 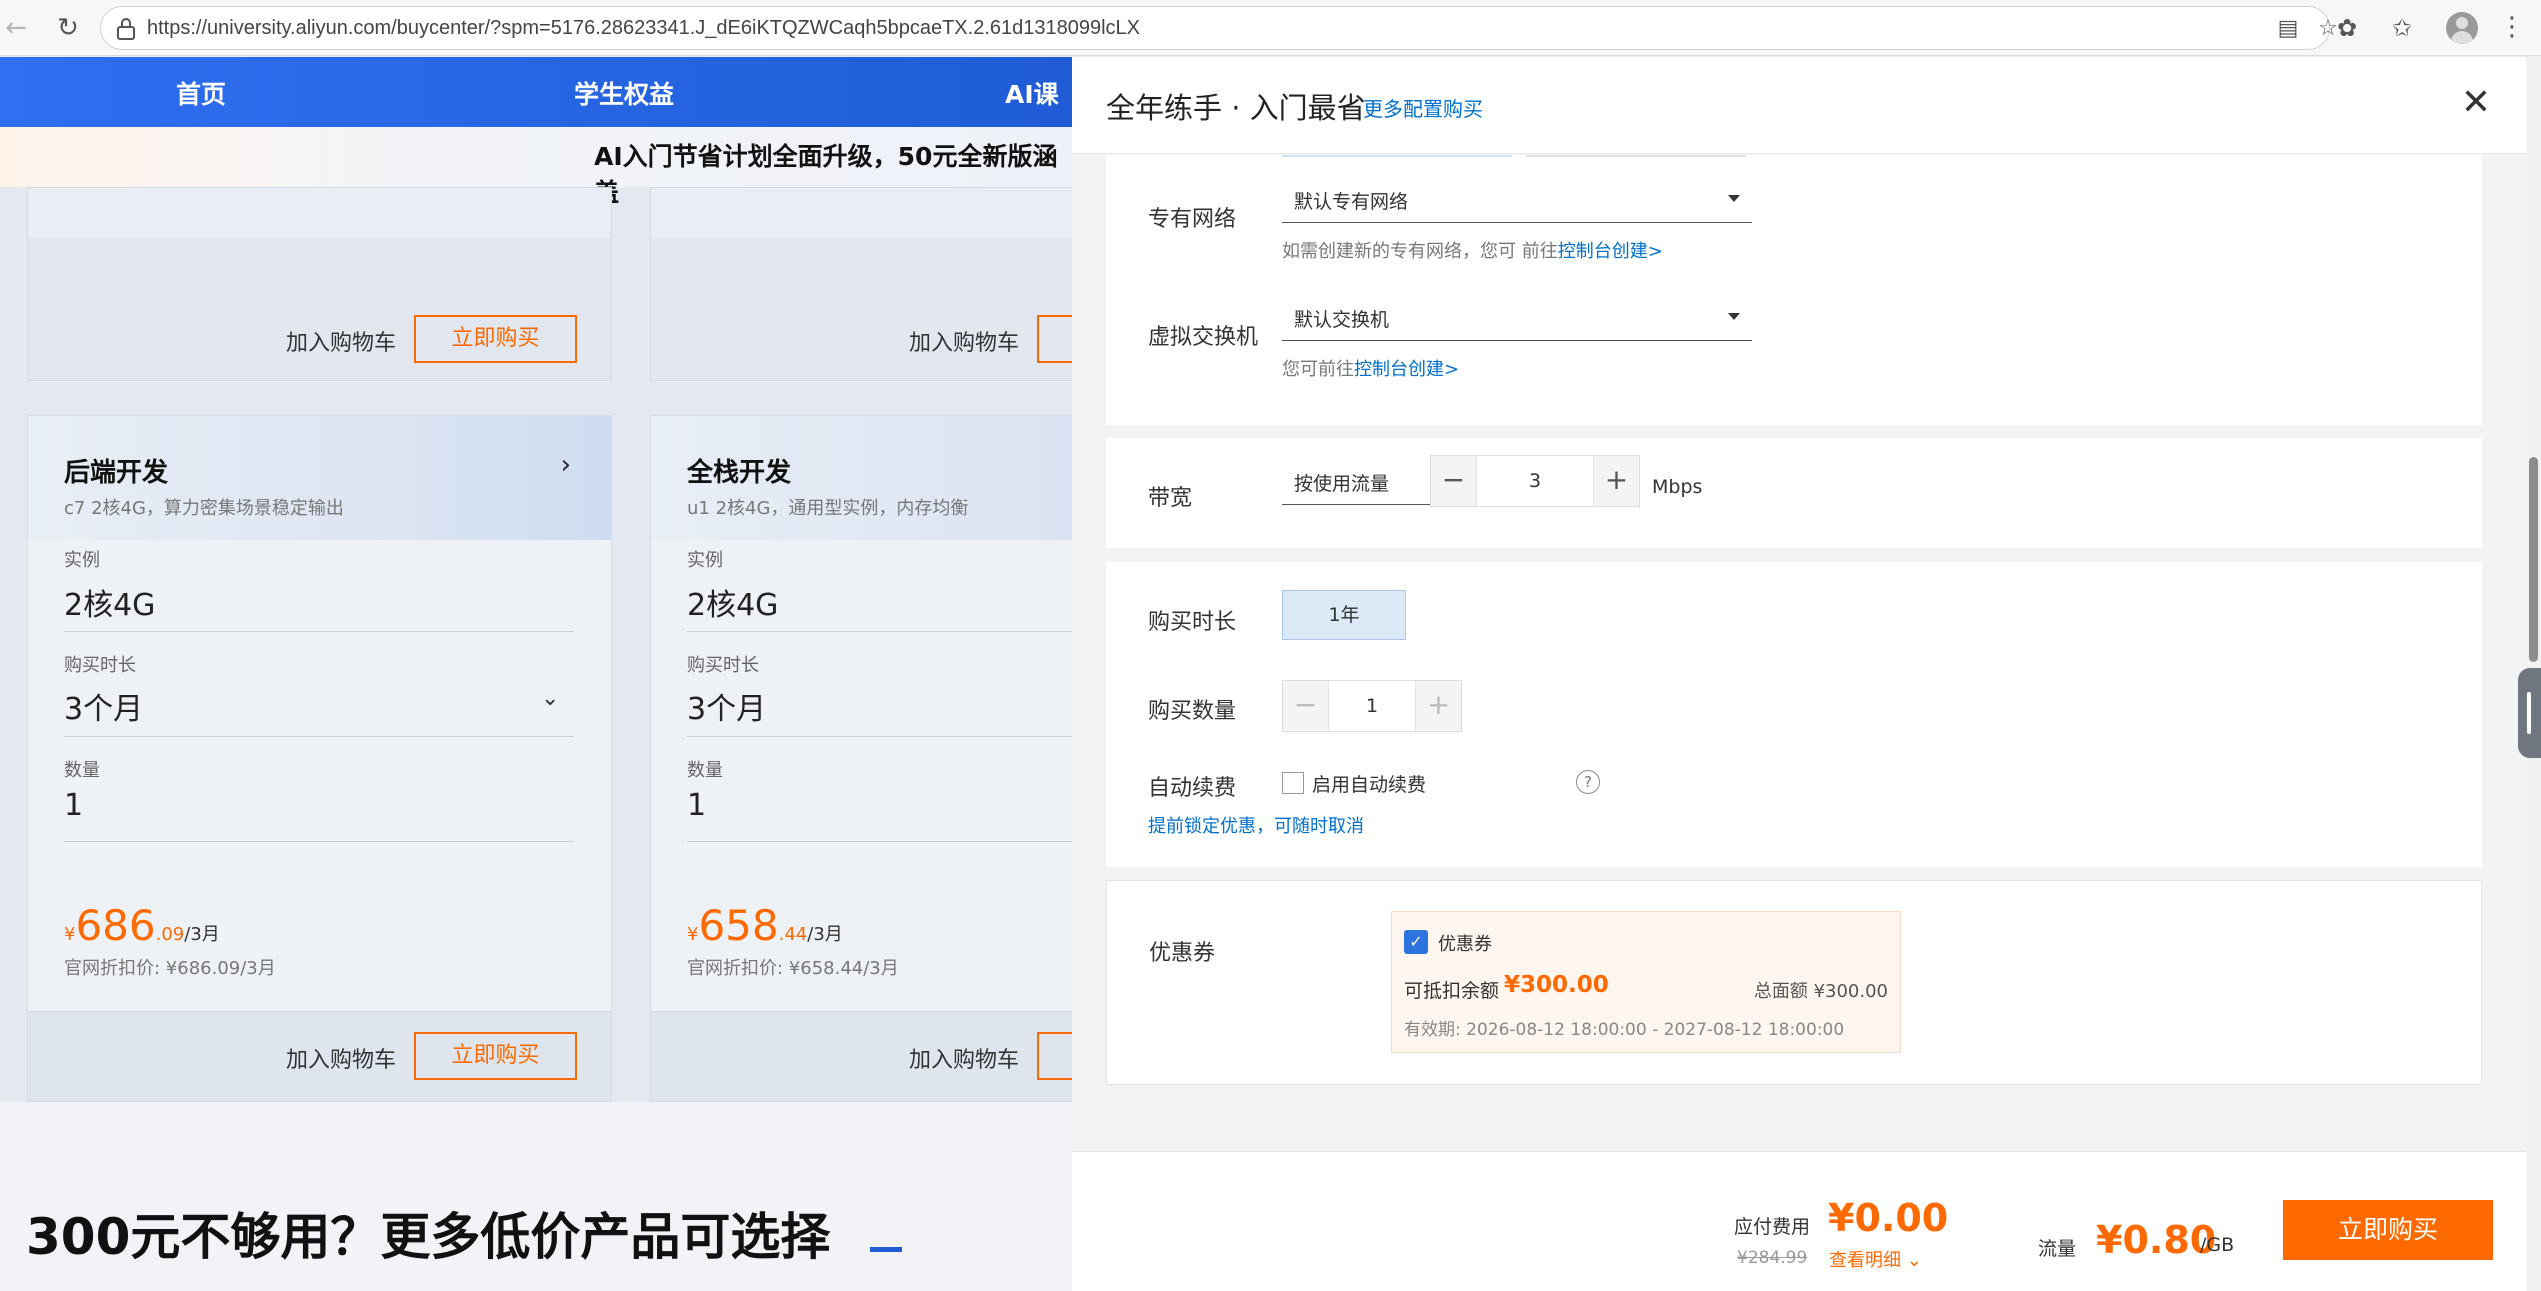 I want to click on help-icon: ?, so click(x=1588, y=782).